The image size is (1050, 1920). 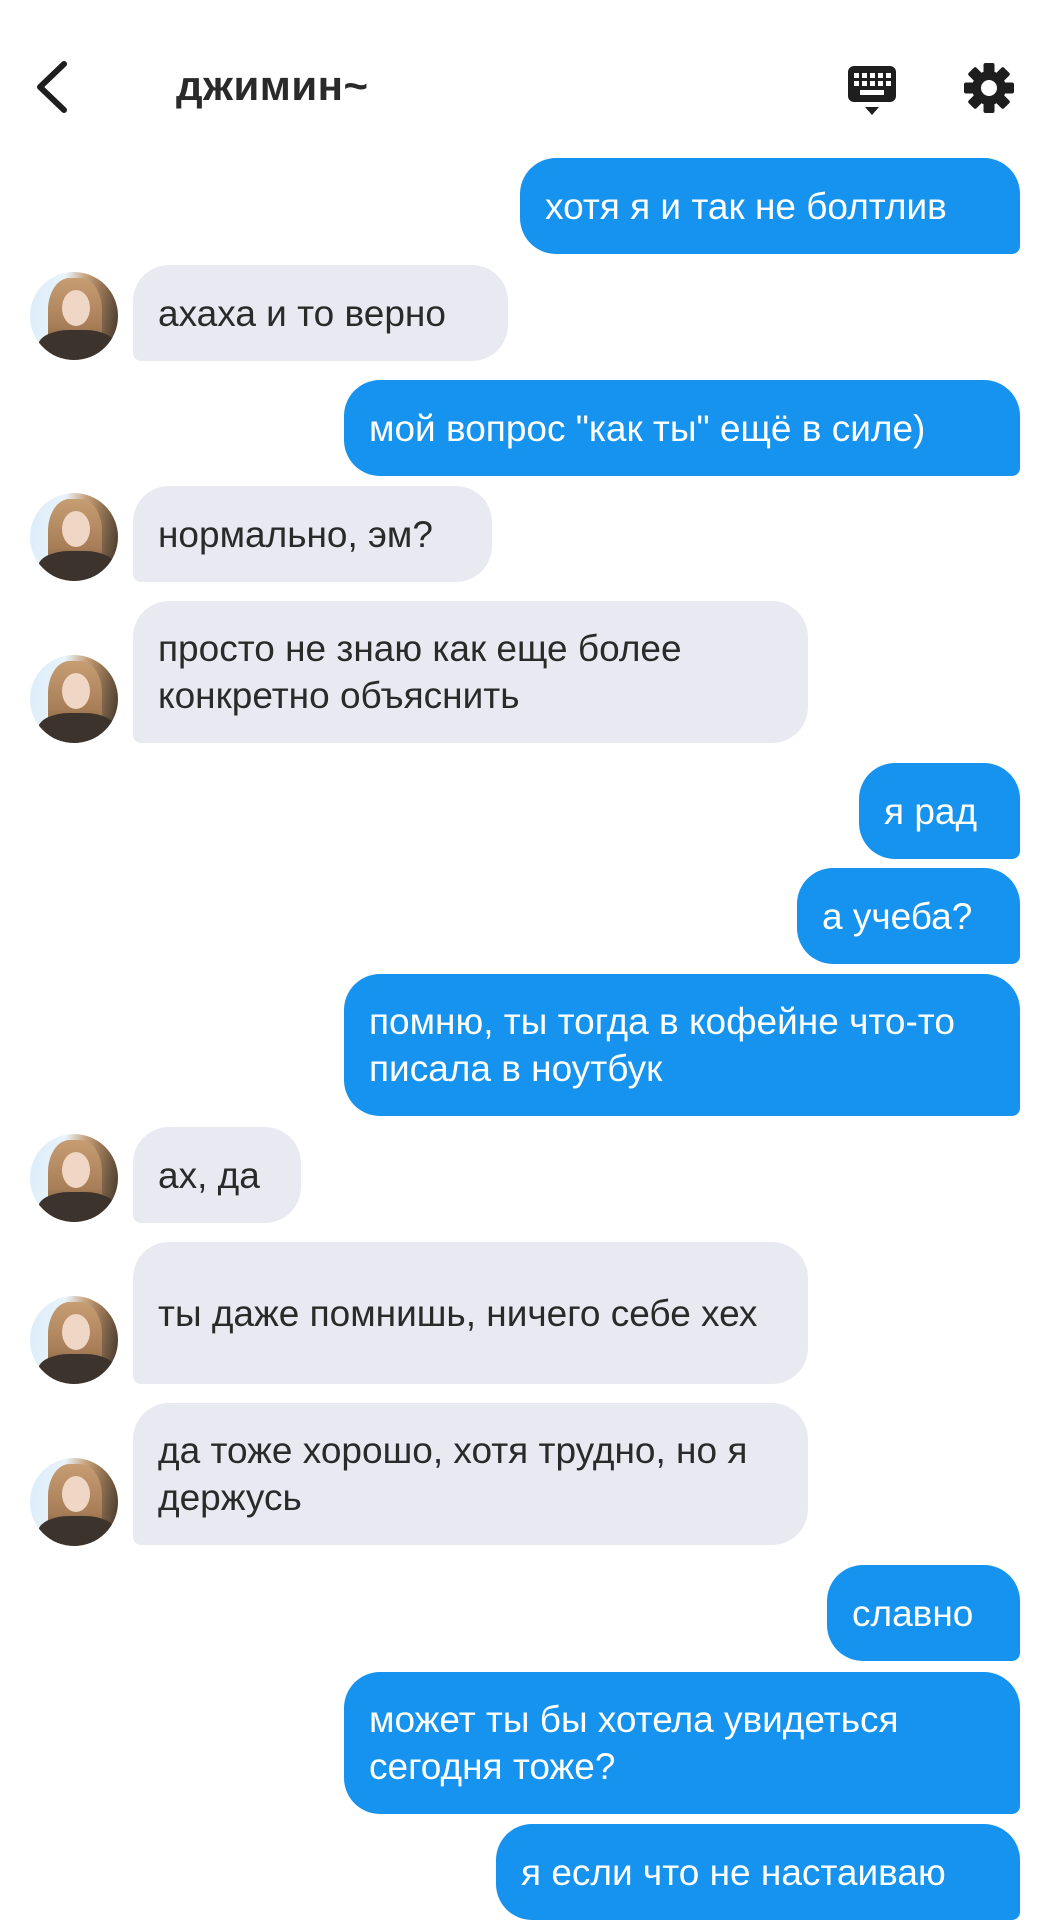 I want to click on message-text: мой вопрос "как ты" ещё в силе), so click(x=647, y=428).